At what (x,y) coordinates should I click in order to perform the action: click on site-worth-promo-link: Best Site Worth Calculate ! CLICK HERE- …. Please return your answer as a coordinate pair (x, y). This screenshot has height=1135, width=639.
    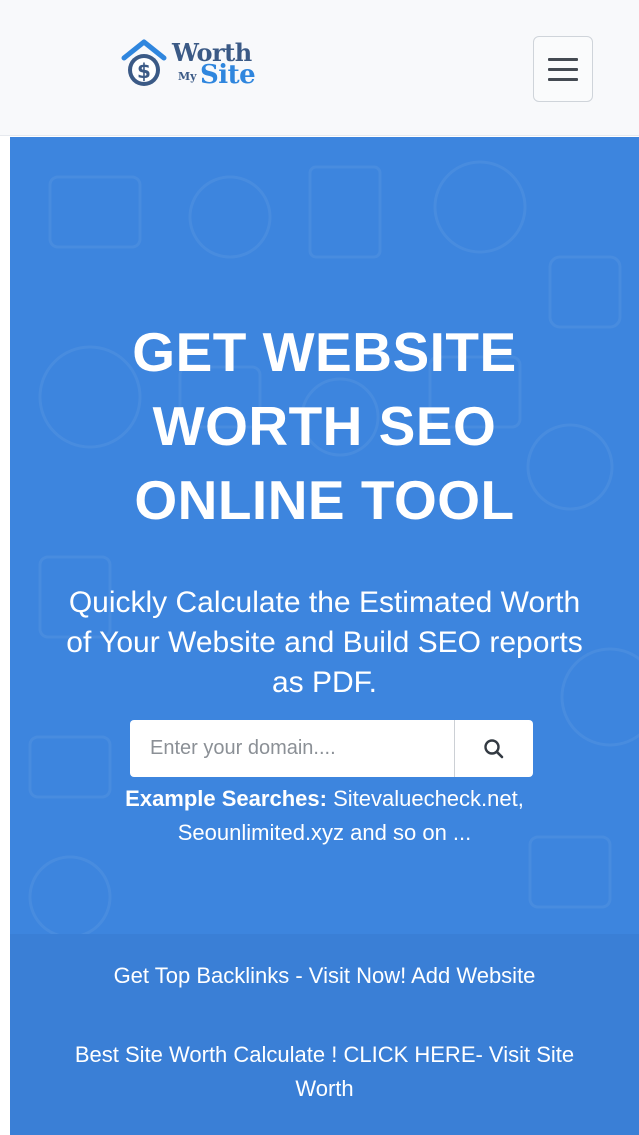
    Looking at the image, I should click on (324, 1072).